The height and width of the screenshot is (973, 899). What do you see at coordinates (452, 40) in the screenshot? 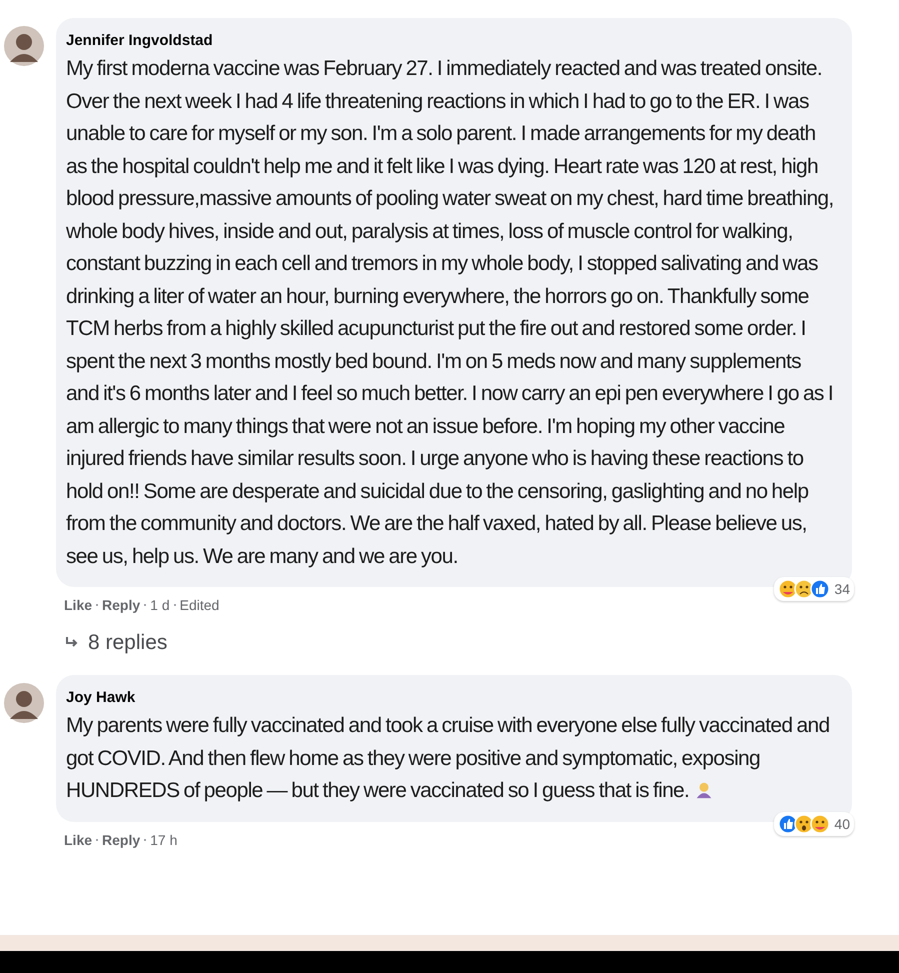
I see `author-name: Jennifer Ingvoldstad` at bounding box center [452, 40].